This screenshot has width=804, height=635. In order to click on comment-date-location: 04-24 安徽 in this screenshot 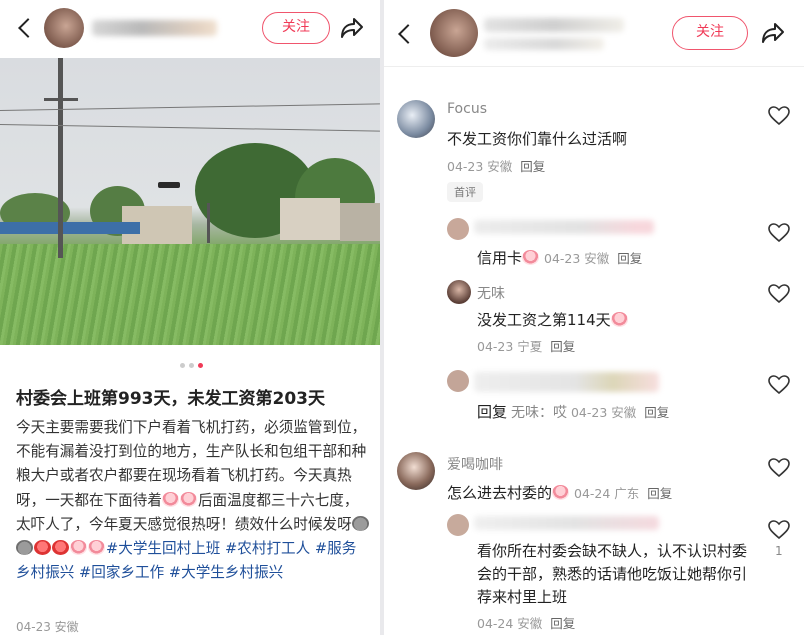, I will do `click(510, 623)`.